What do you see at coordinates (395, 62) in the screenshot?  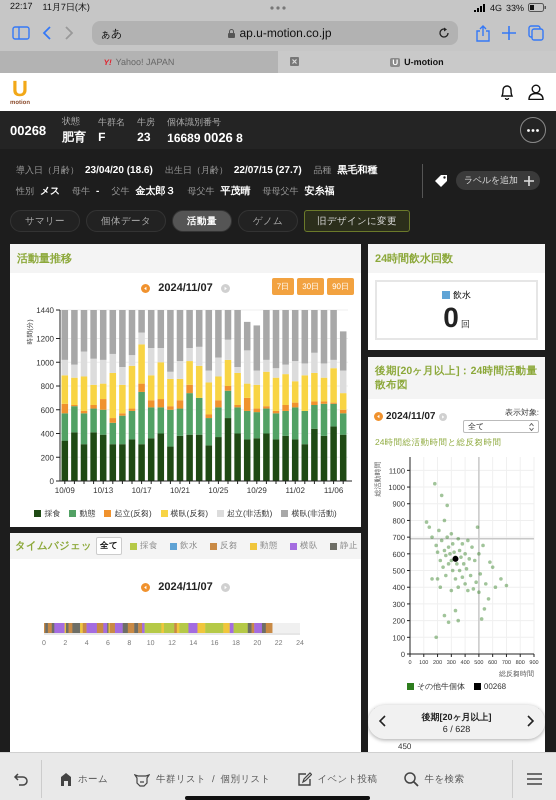 I see `favicon: U` at bounding box center [395, 62].